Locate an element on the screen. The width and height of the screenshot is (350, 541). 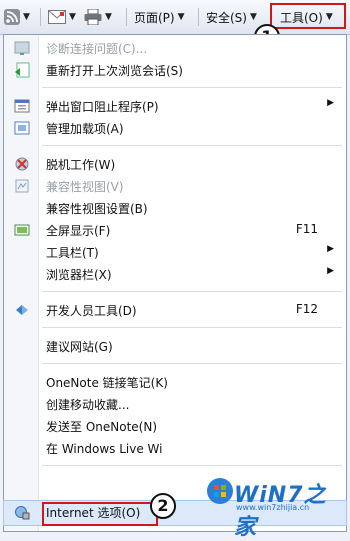
menu-item-windows-live: 在 Windows Live Wi is located at coordinates (175, 448).